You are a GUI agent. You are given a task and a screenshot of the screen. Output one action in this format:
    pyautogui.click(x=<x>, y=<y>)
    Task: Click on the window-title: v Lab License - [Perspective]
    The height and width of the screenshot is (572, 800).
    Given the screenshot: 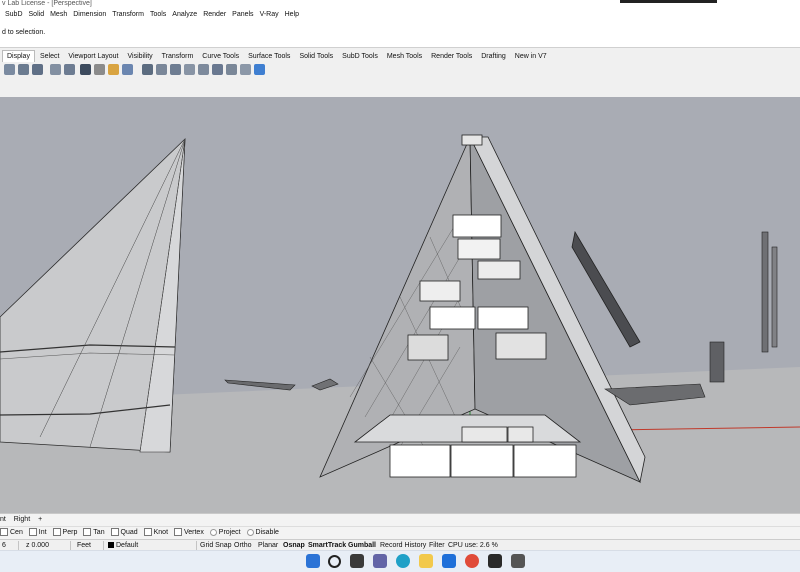 What is the action you would take?
    pyautogui.click(x=47, y=3)
    